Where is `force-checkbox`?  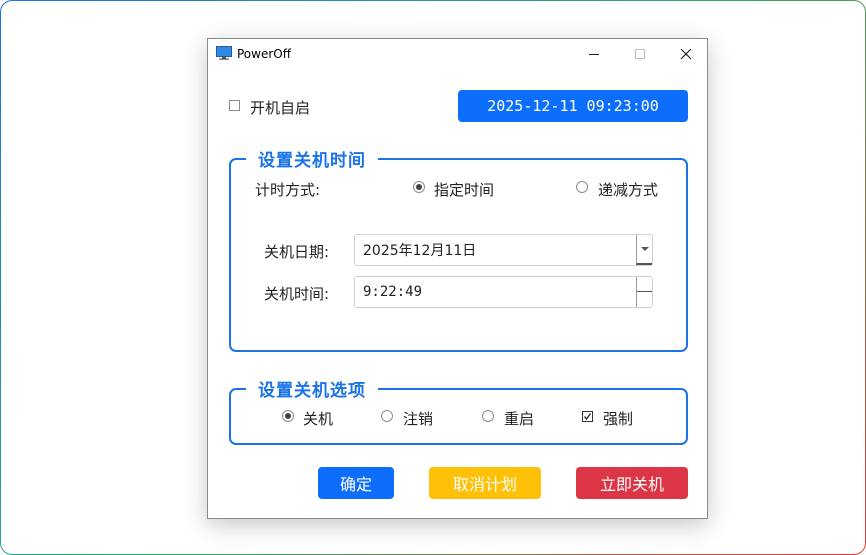 force-checkbox is located at coordinates (587, 416).